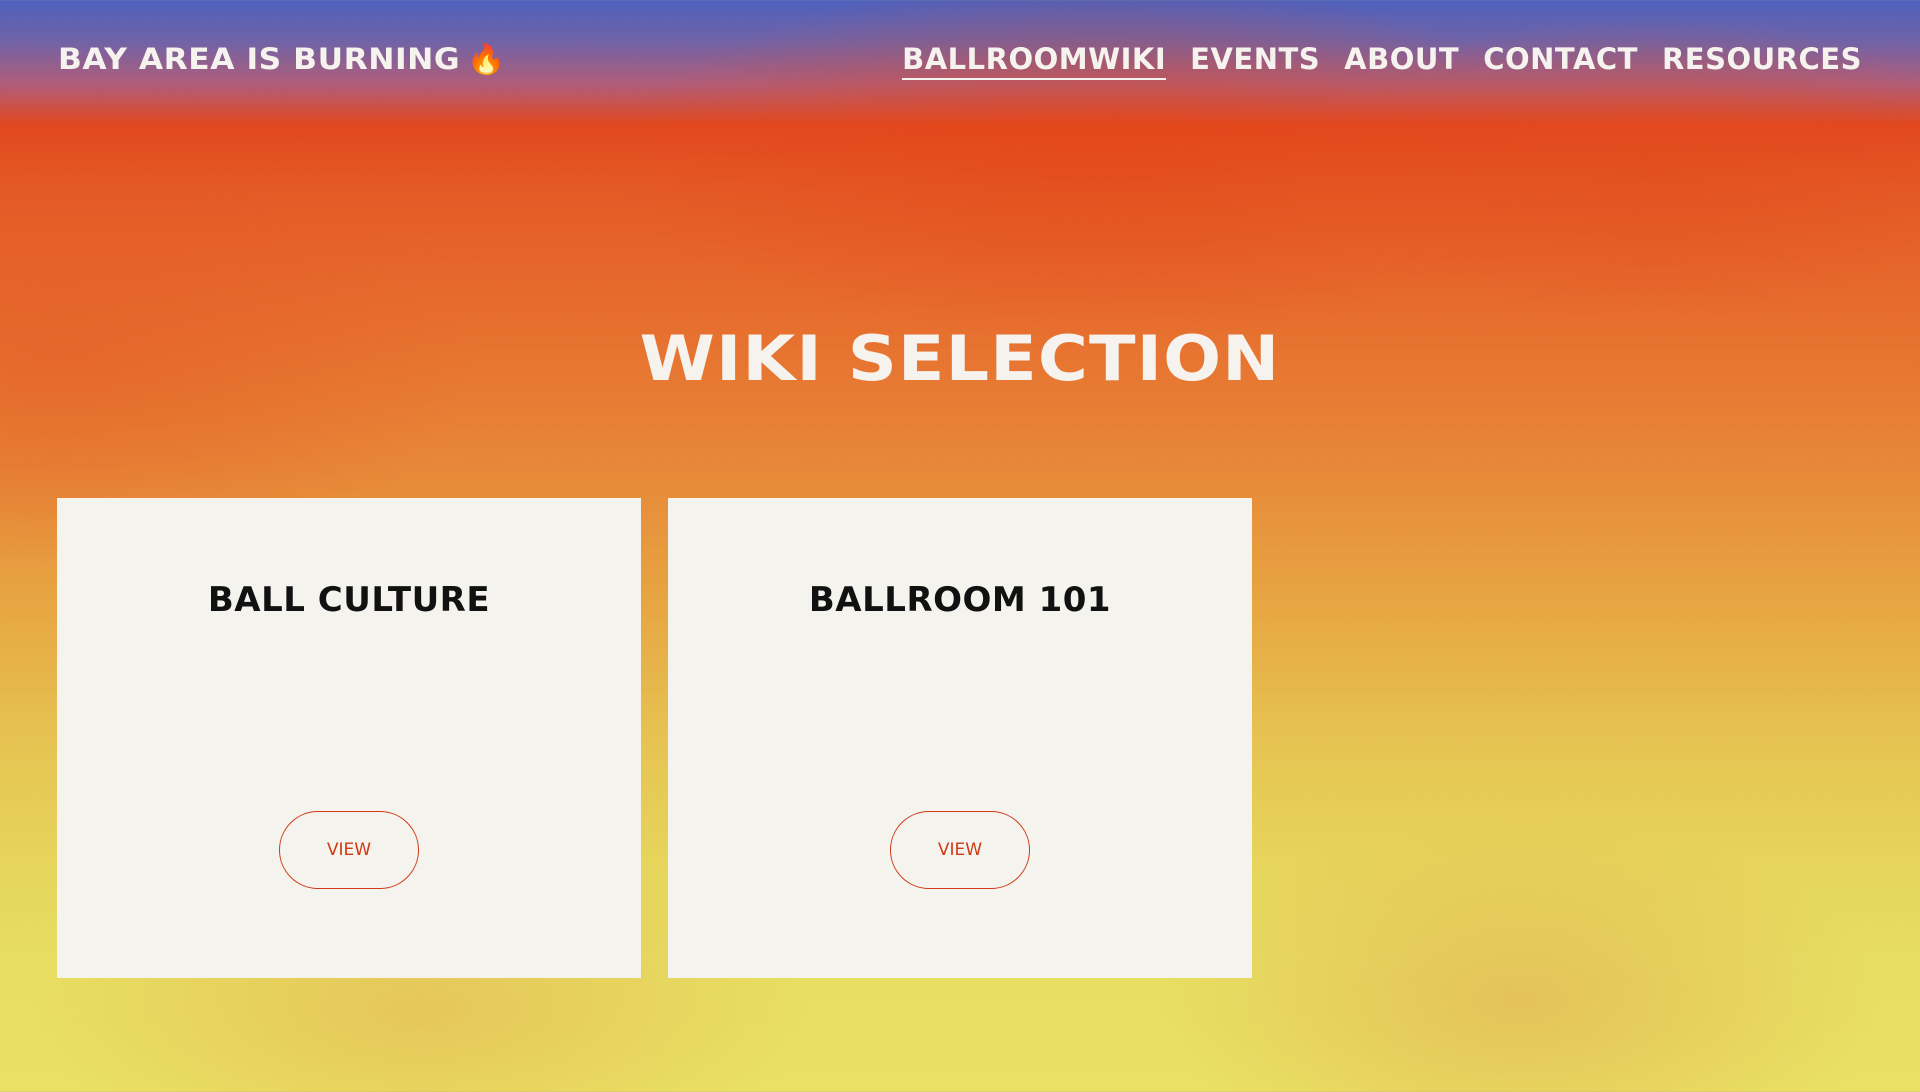 Image resolution: width=1920 pixels, height=1092 pixels. Describe the element at coordinates (960, 738) in the screenshot. I see `wiki-card-ballroom-101: BALLROOM 101 VIEW` at that location.